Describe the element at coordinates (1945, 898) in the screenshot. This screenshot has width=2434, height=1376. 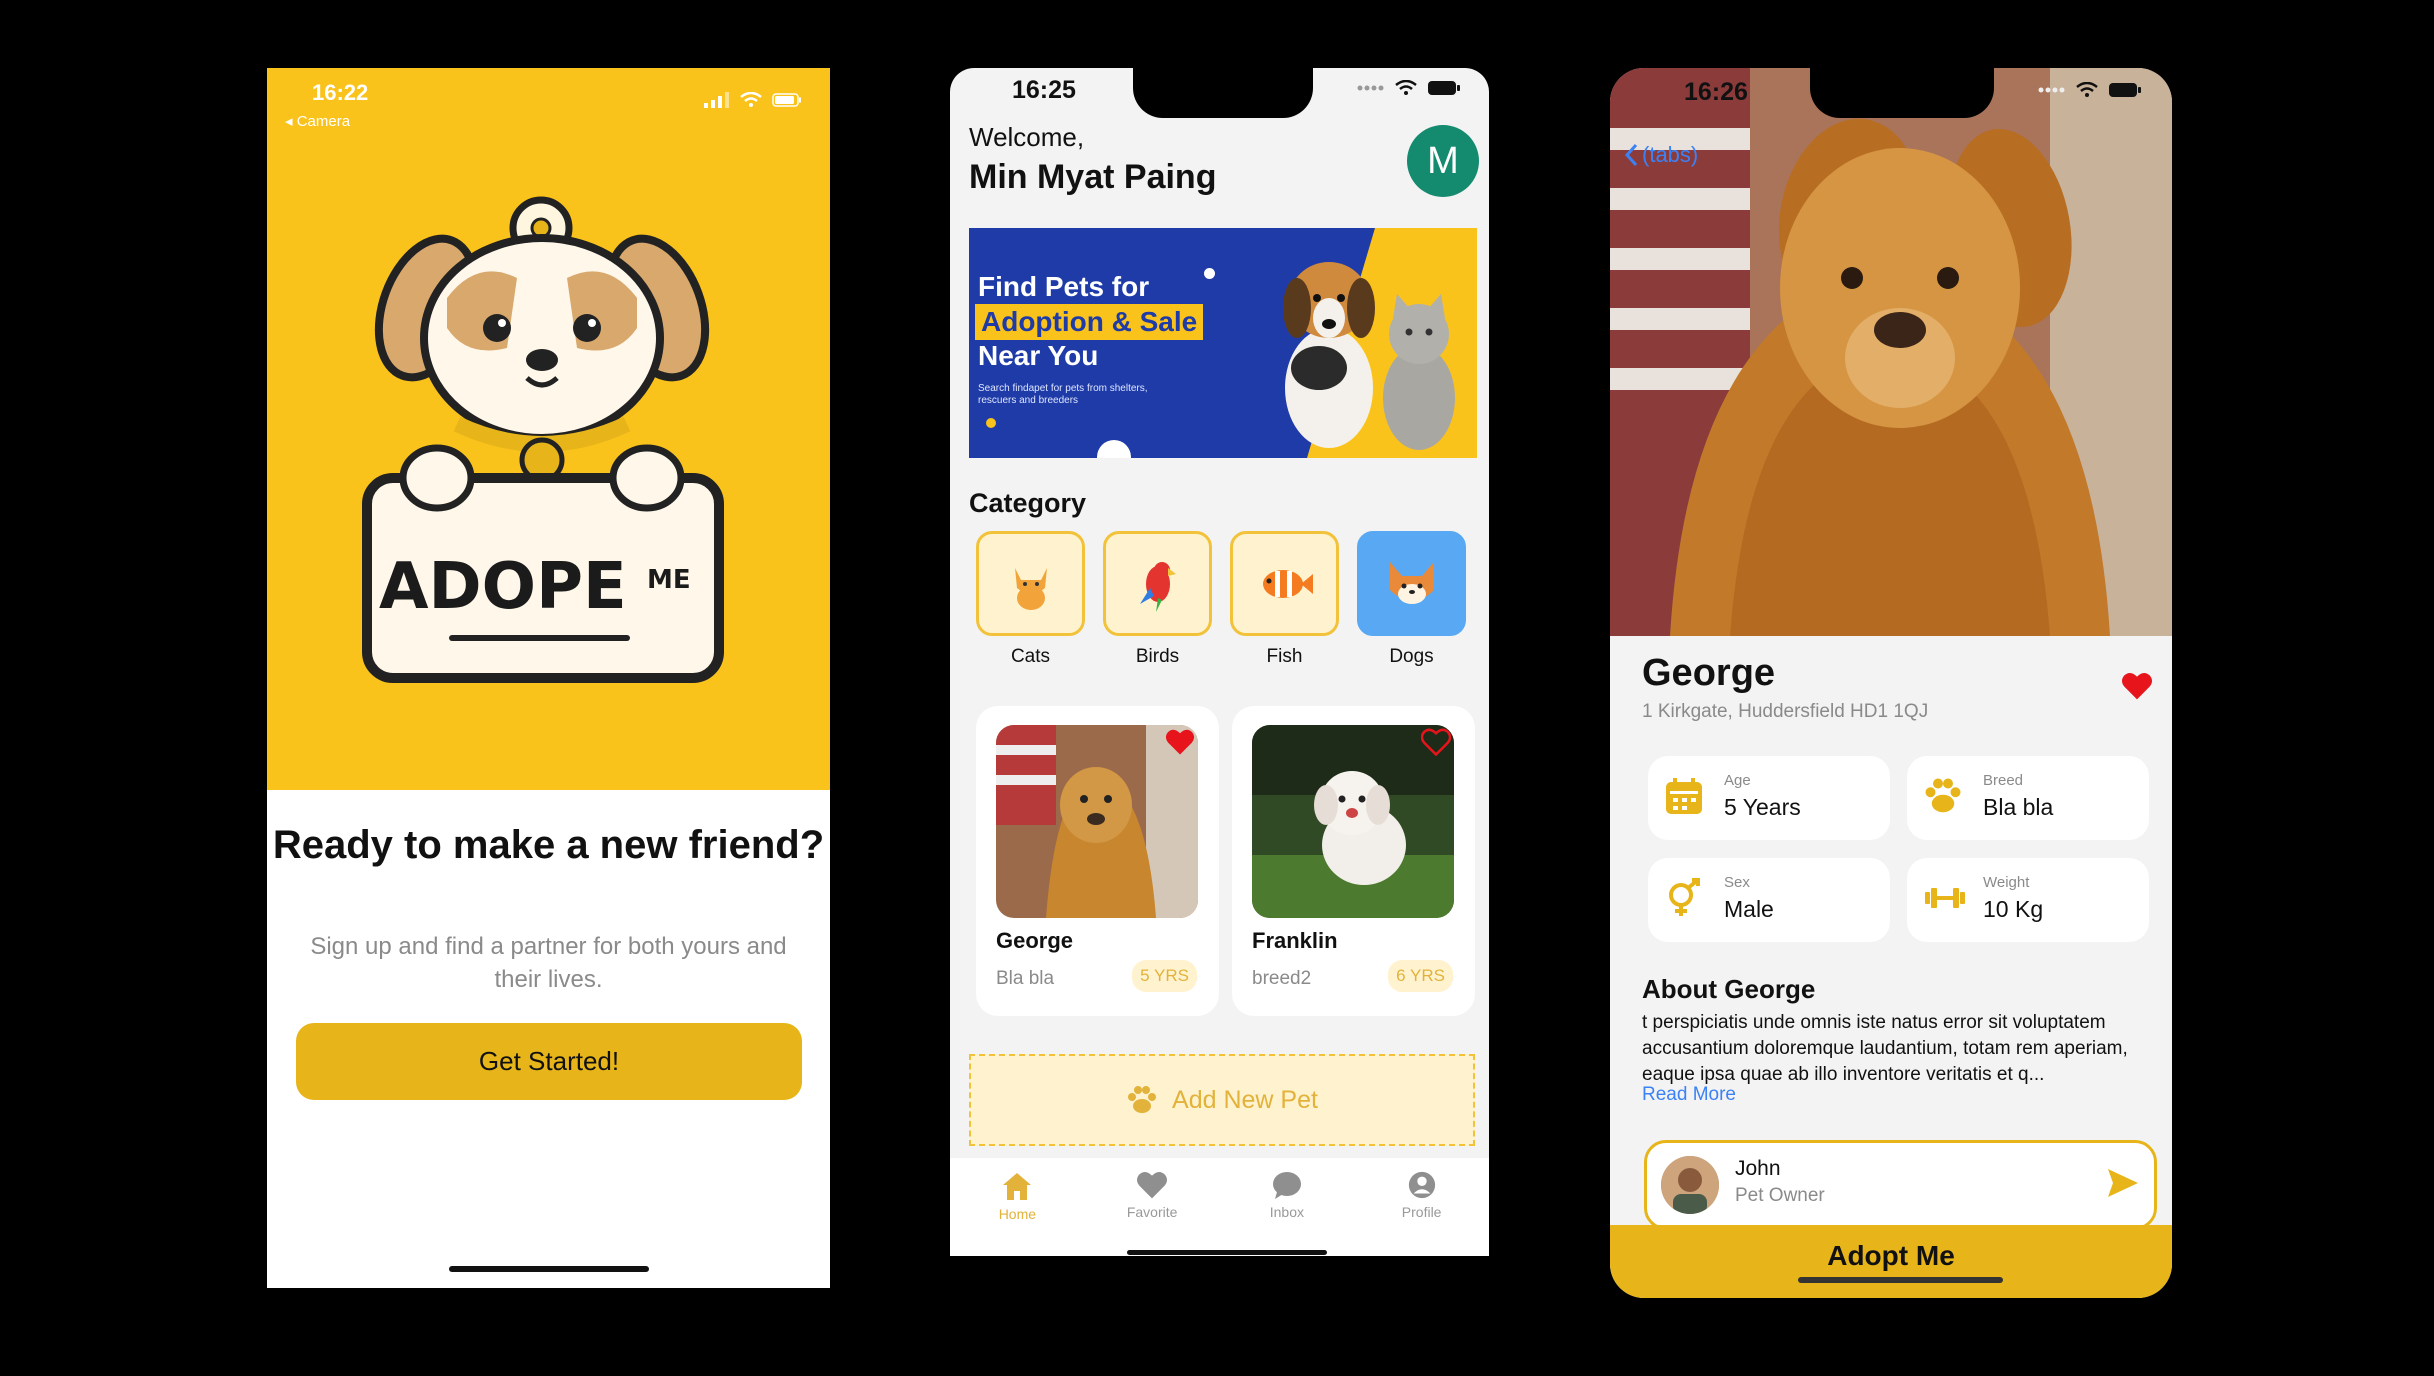
I see `dumbbell-icon` at that location.